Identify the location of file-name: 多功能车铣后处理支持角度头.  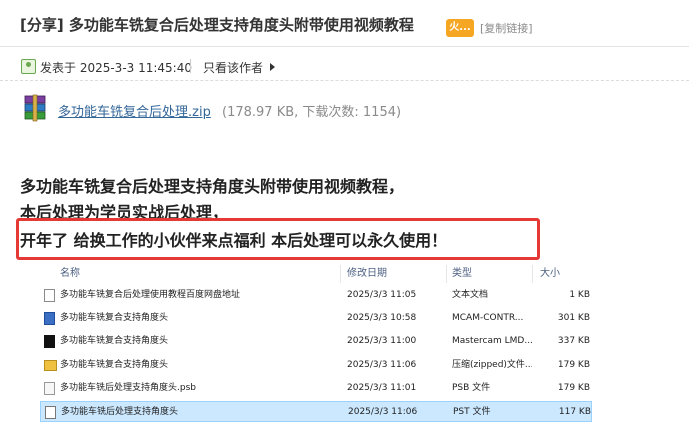
(120, 412).